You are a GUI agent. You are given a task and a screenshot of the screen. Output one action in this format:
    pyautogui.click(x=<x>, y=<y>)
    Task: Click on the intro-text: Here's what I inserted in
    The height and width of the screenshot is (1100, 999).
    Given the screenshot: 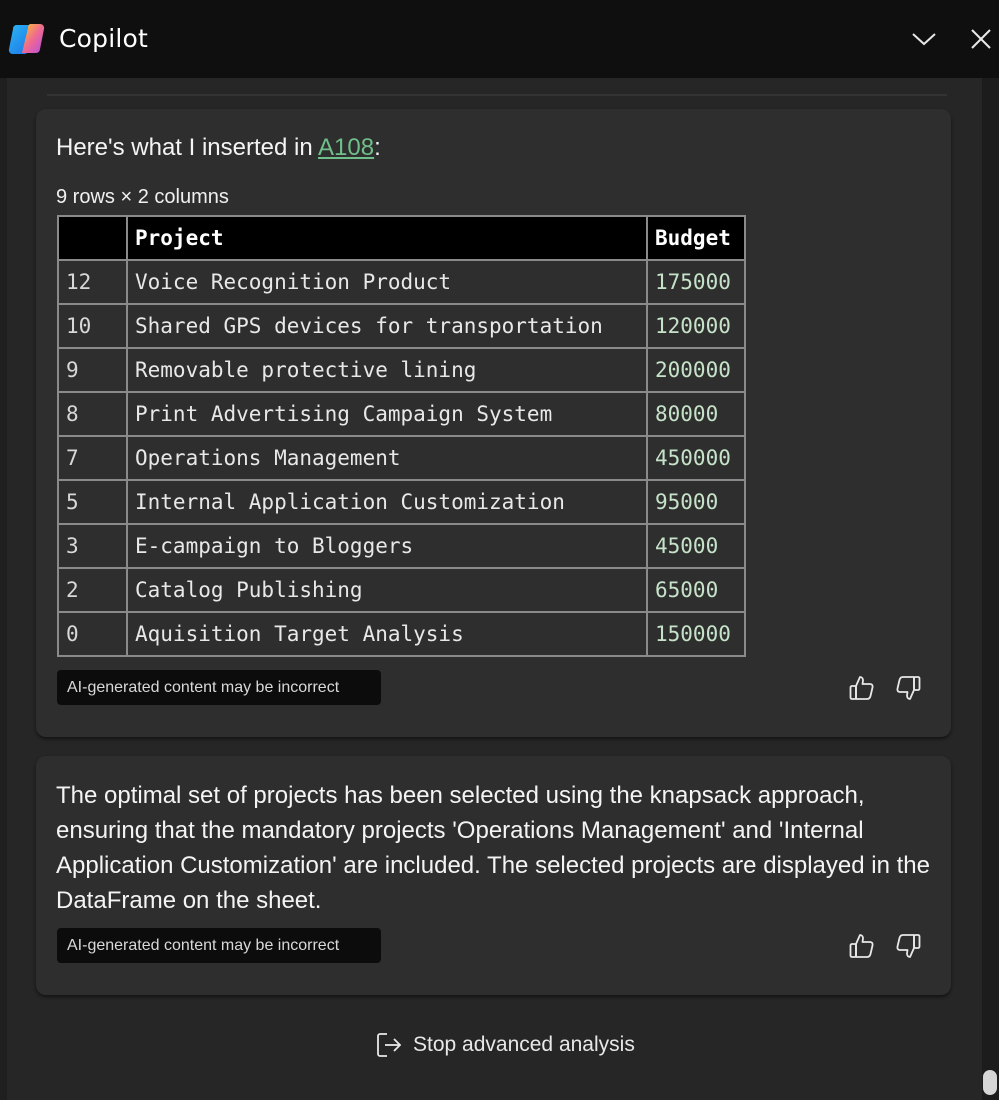 What is the action you would take?
    pyautogui.click(x=187, y=147)
    